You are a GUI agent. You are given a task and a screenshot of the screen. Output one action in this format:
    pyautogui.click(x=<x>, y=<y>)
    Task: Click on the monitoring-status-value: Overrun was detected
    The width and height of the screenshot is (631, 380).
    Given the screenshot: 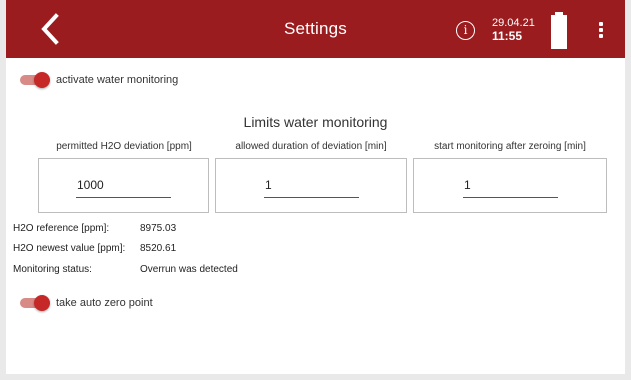 What is the action you would take?
    pyautogui.click(x=189, y=269)
    